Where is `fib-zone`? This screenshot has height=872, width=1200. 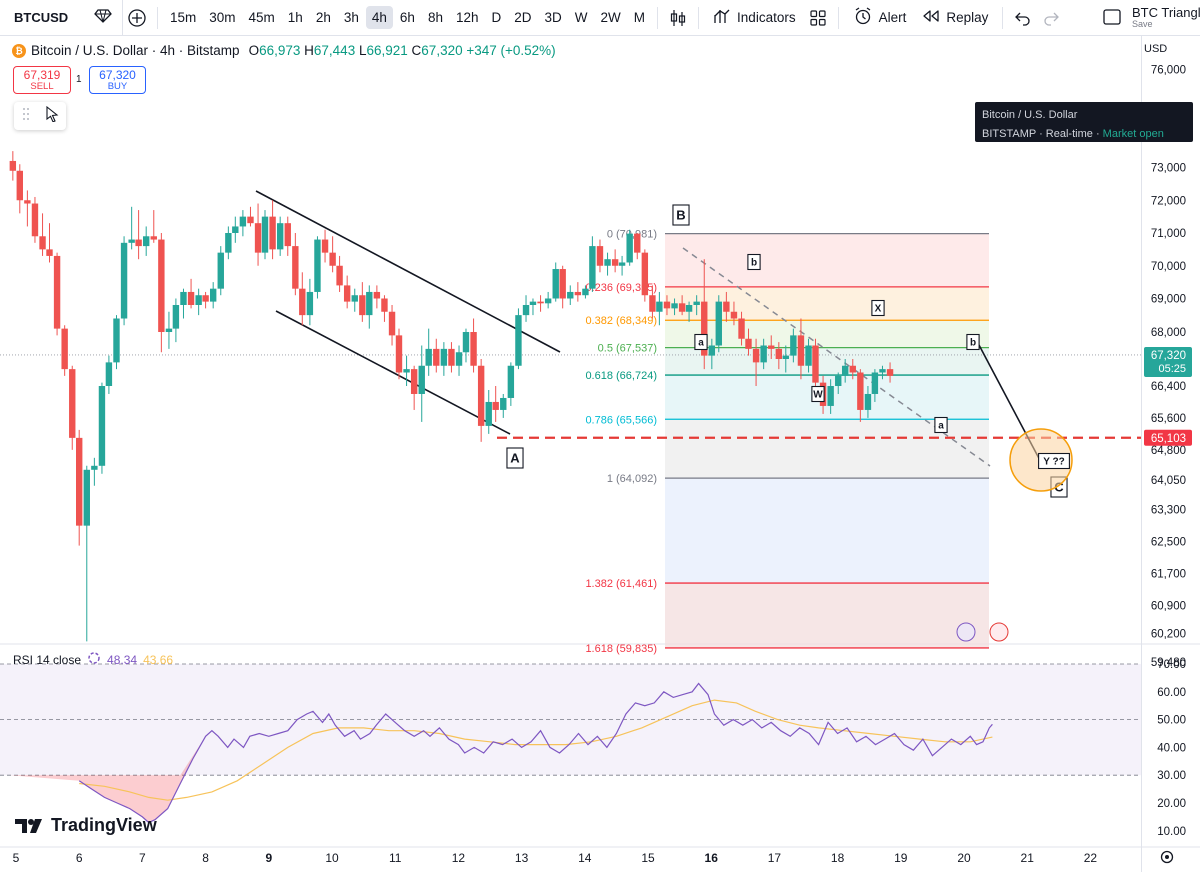
fib-zone is located at coordinates (827, 260).